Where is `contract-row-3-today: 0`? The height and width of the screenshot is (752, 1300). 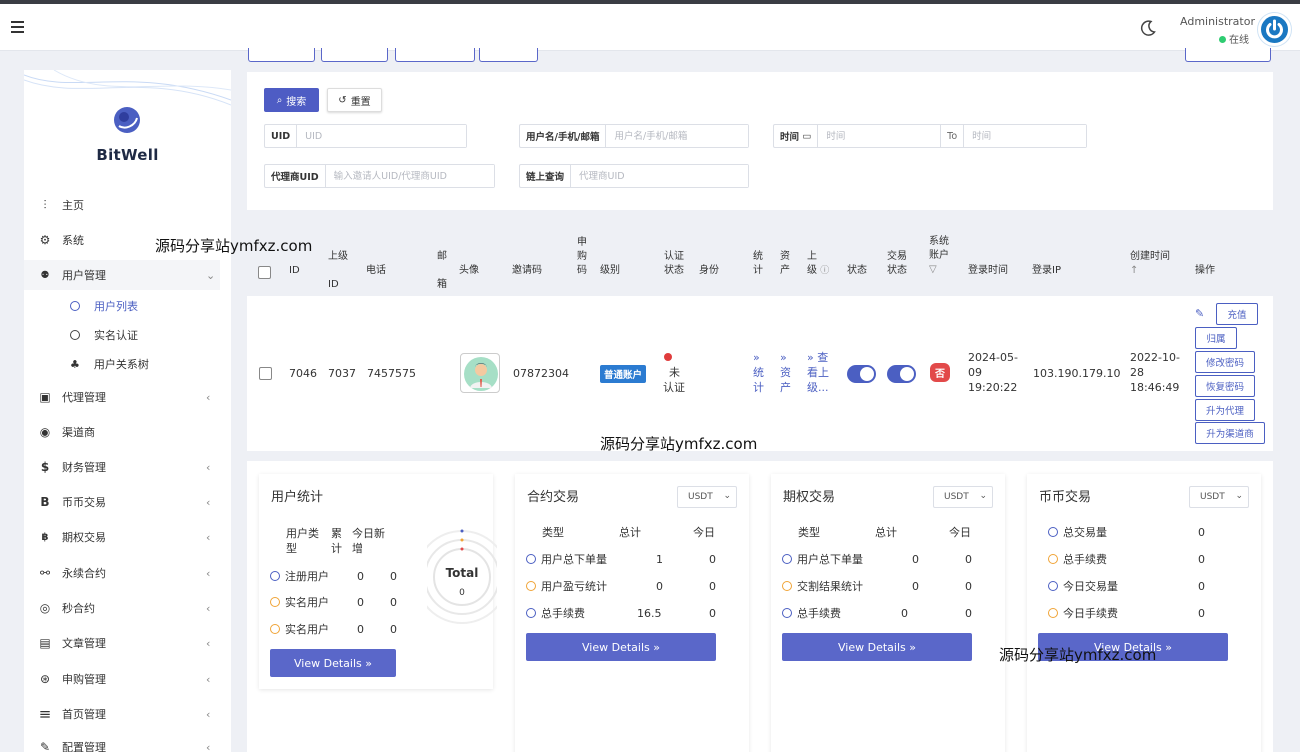
contract-row-3-today: 0 is located at coordinates (712, 613).